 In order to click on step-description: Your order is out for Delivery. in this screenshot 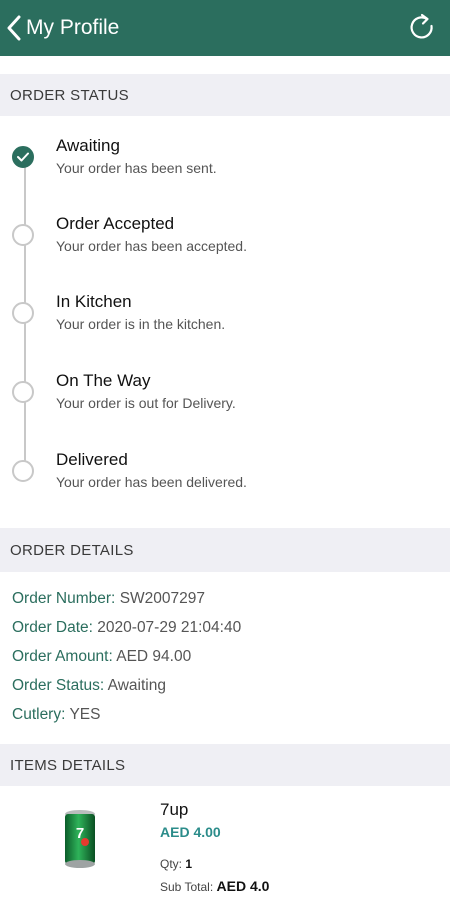, I will do `click(146, 403)`.